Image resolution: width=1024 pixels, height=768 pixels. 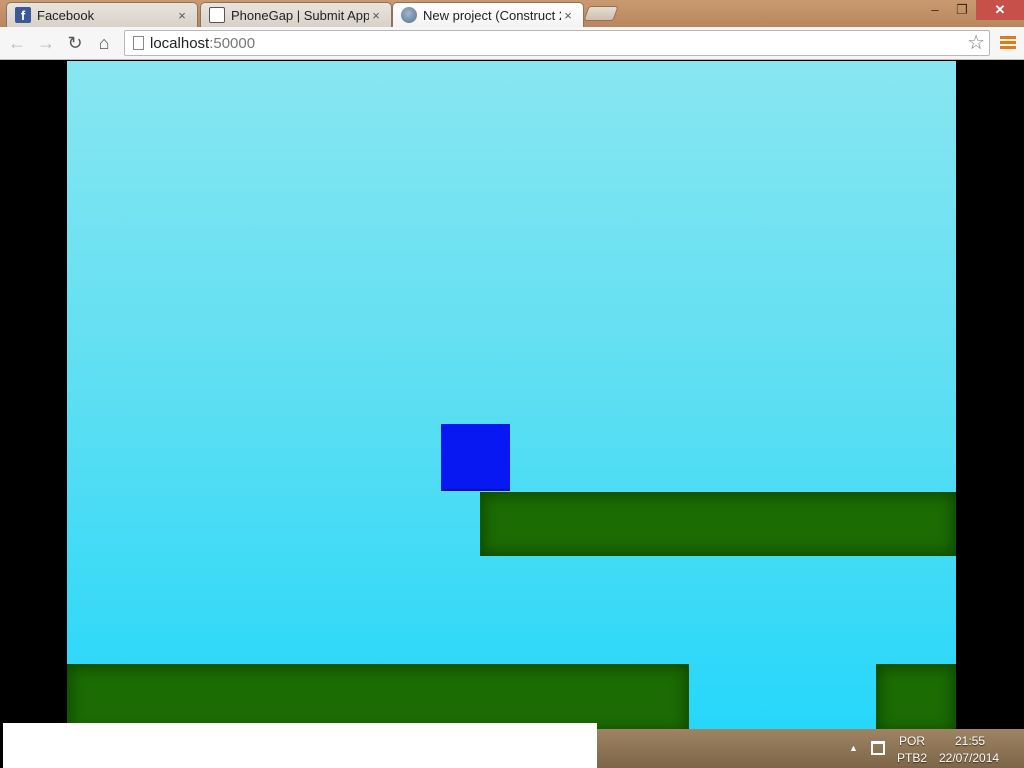 I want to click on ground-platform-right, so click(x=916, y=699).